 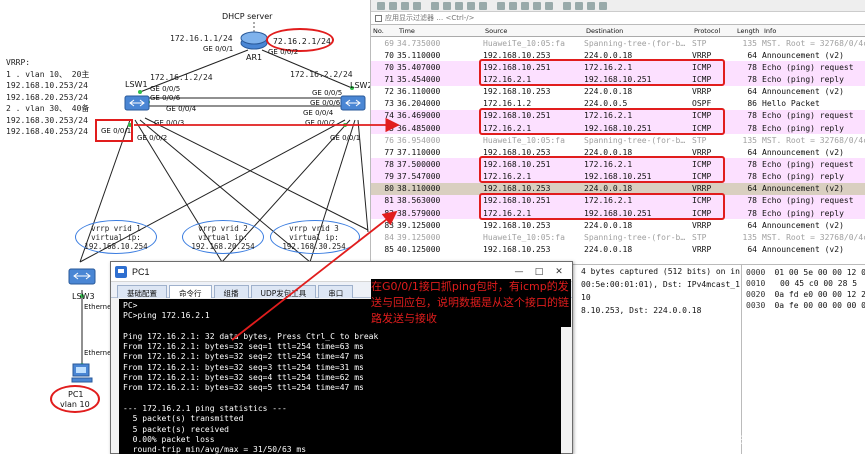 I want to click on lsw3-label: LSW3, so click(x=83, y=296).